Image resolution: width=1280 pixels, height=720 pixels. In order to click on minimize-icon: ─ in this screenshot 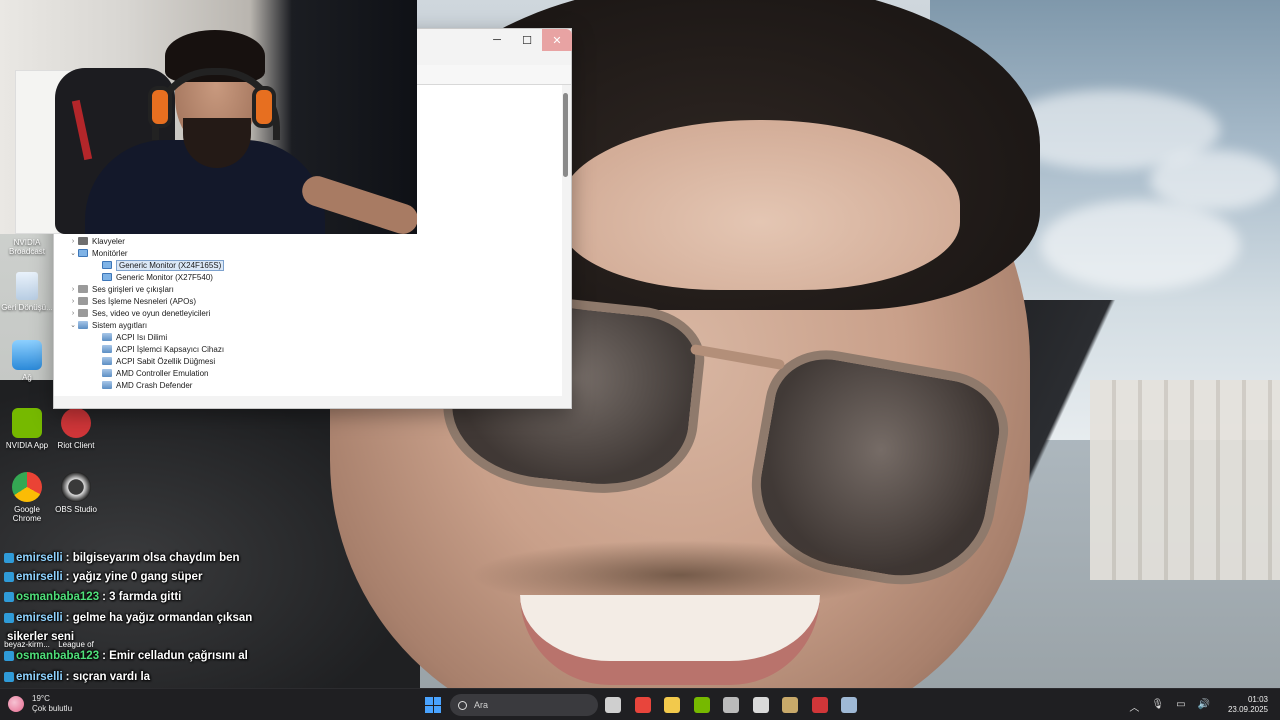, I will do `click(497, 40)`.